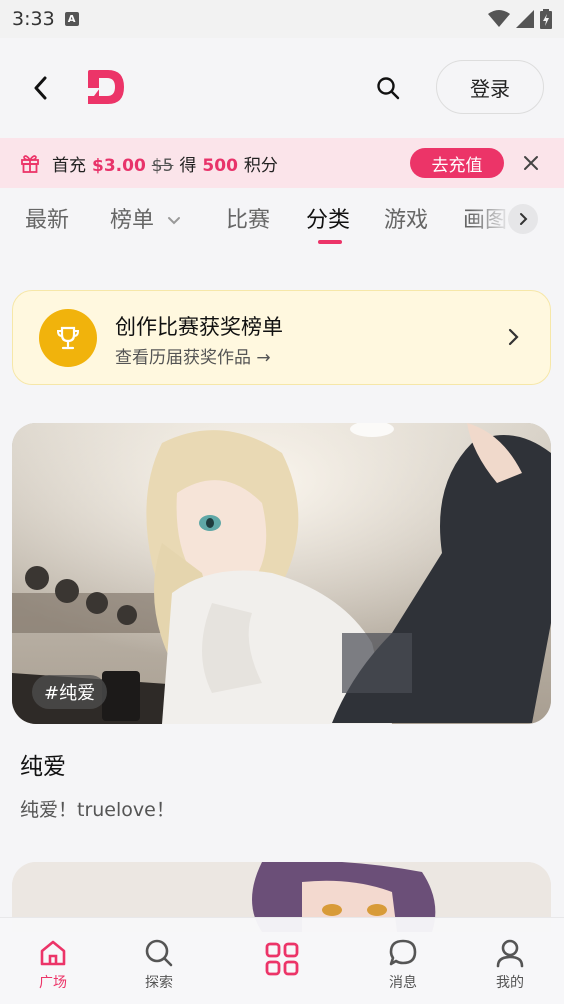 Image resolution: width=564 pixels, height=1004 pixels. What do you see at coordinates (403, 953) in the screenshot?
I see `chat-icon` at bounding box center [403, 953].